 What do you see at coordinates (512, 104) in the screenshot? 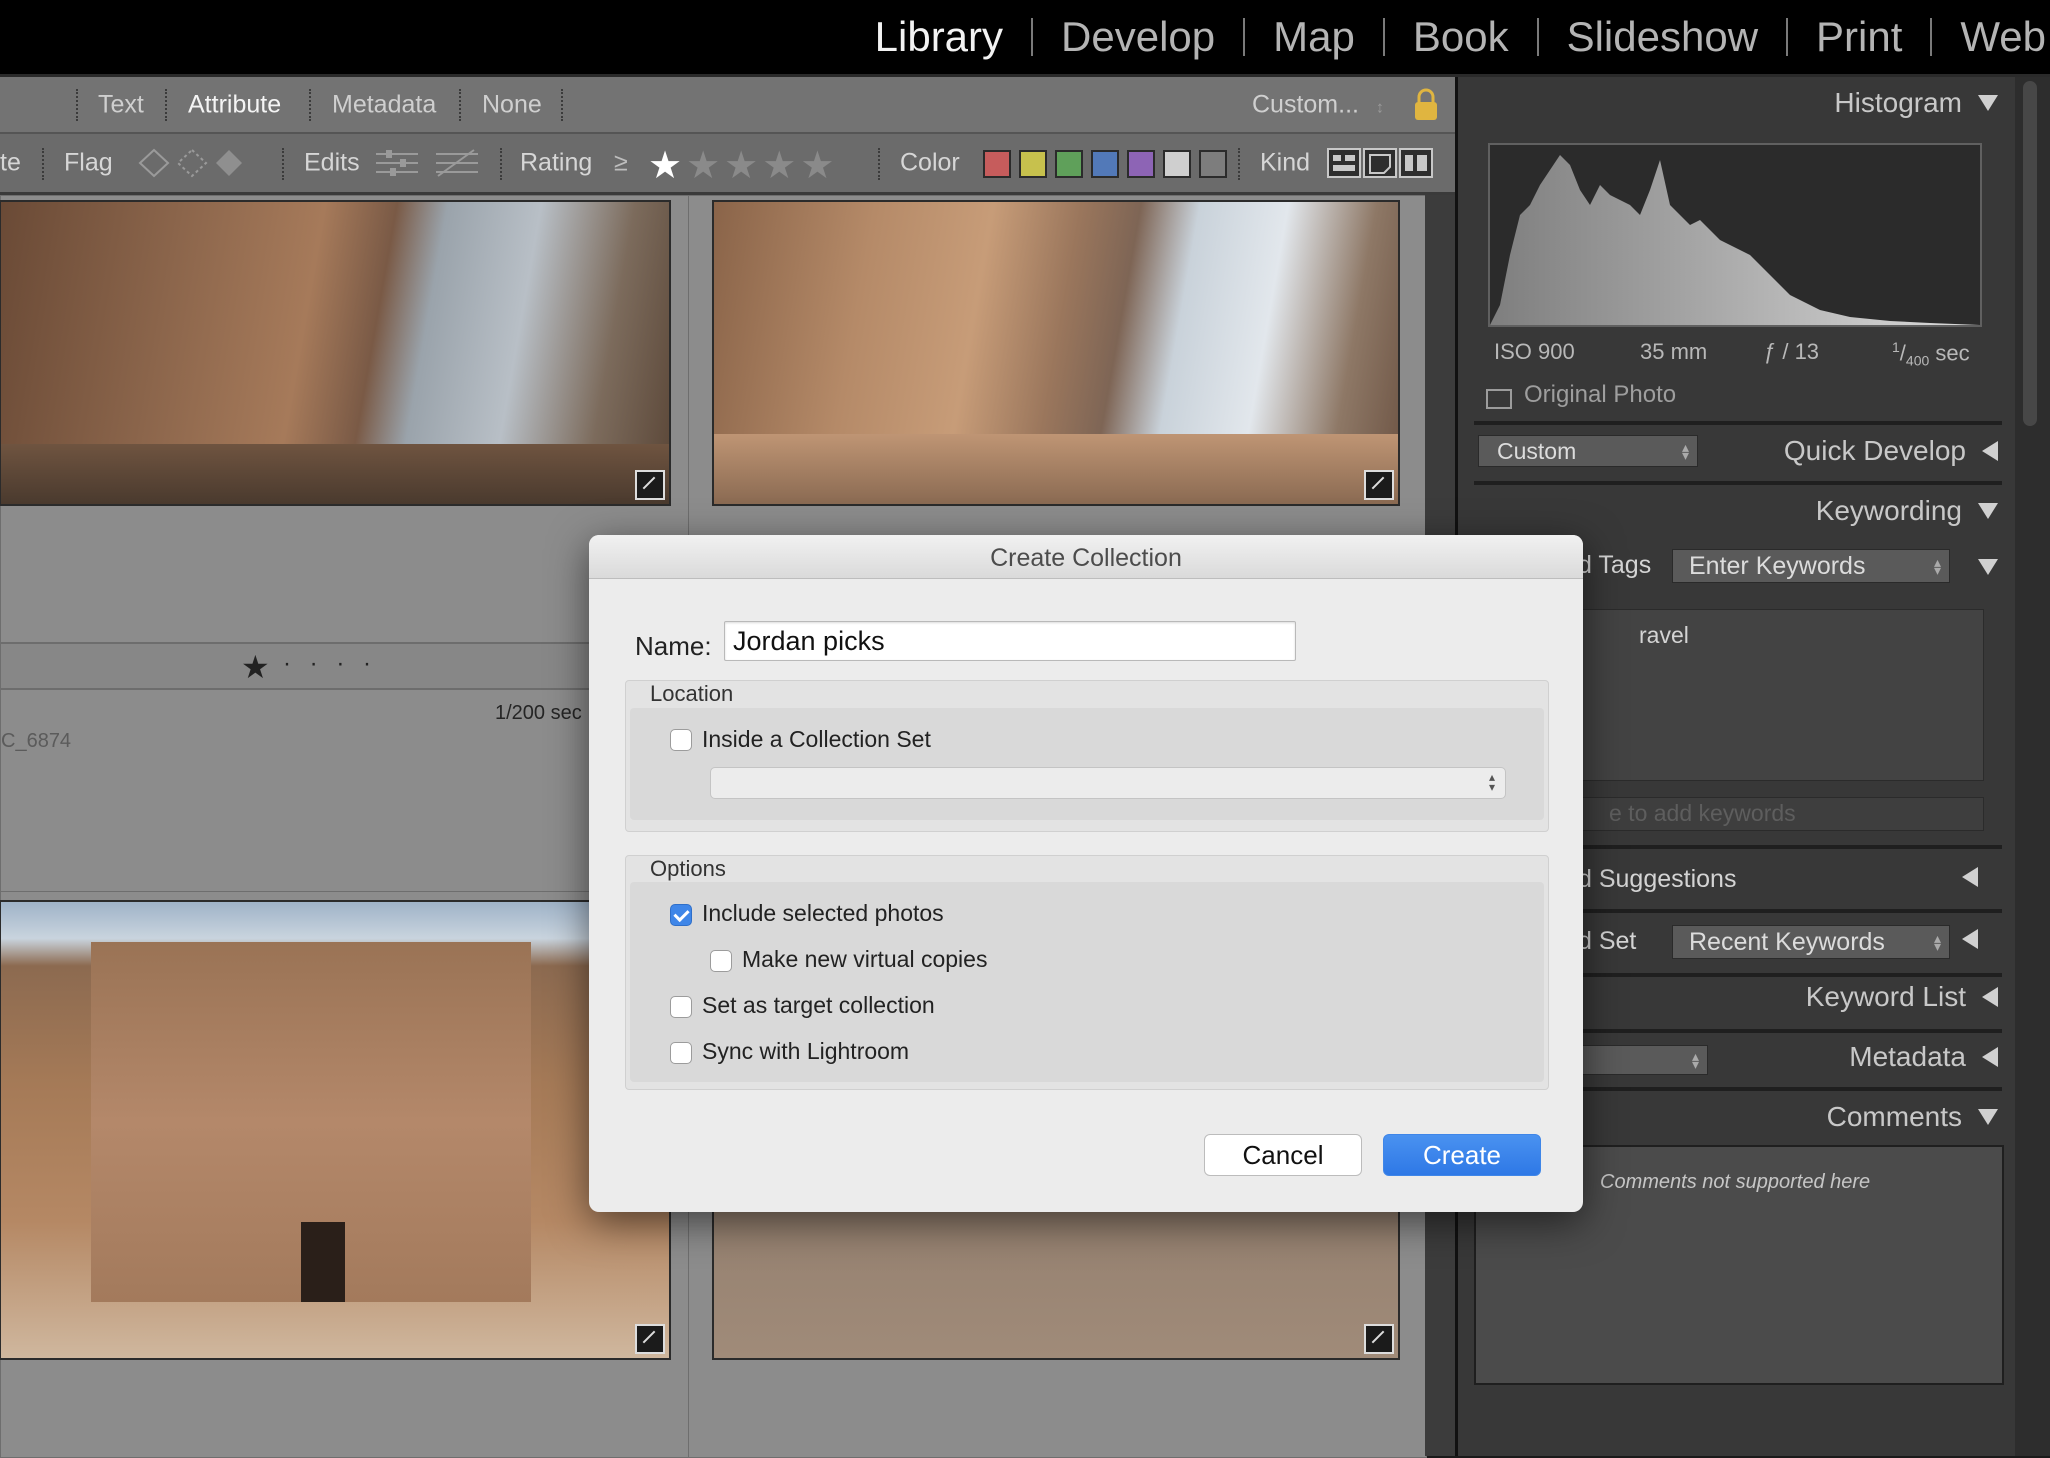
I see `filter-tab-none: None` at bounding box center [512, 104].